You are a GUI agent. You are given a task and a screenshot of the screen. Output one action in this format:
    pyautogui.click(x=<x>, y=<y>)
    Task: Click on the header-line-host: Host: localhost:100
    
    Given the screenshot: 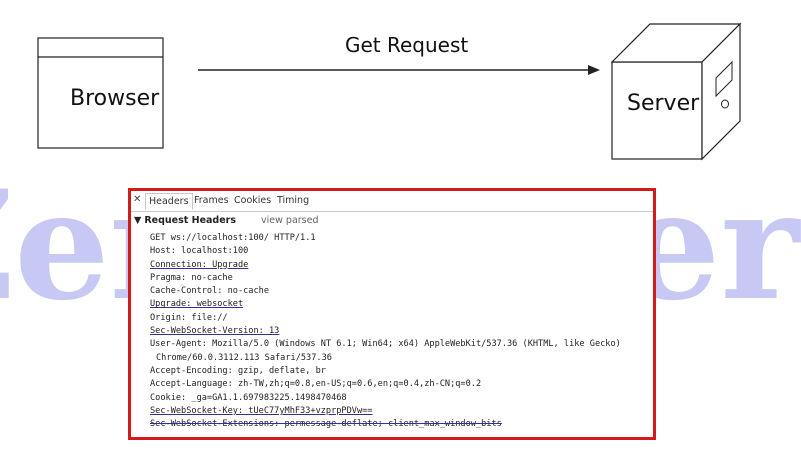 What is the action you would take?
    pyautogui.click(x=199, y=251)
    